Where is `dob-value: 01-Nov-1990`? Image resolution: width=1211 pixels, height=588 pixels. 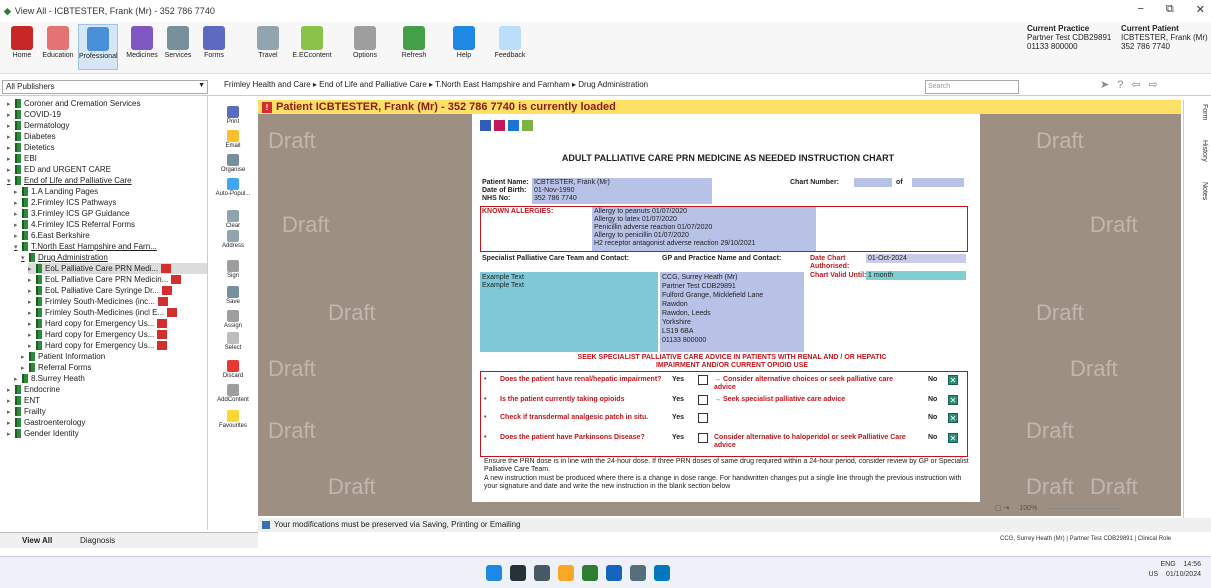
dob-value: 01-Nov-1990 is located at coordinates (554, 191).